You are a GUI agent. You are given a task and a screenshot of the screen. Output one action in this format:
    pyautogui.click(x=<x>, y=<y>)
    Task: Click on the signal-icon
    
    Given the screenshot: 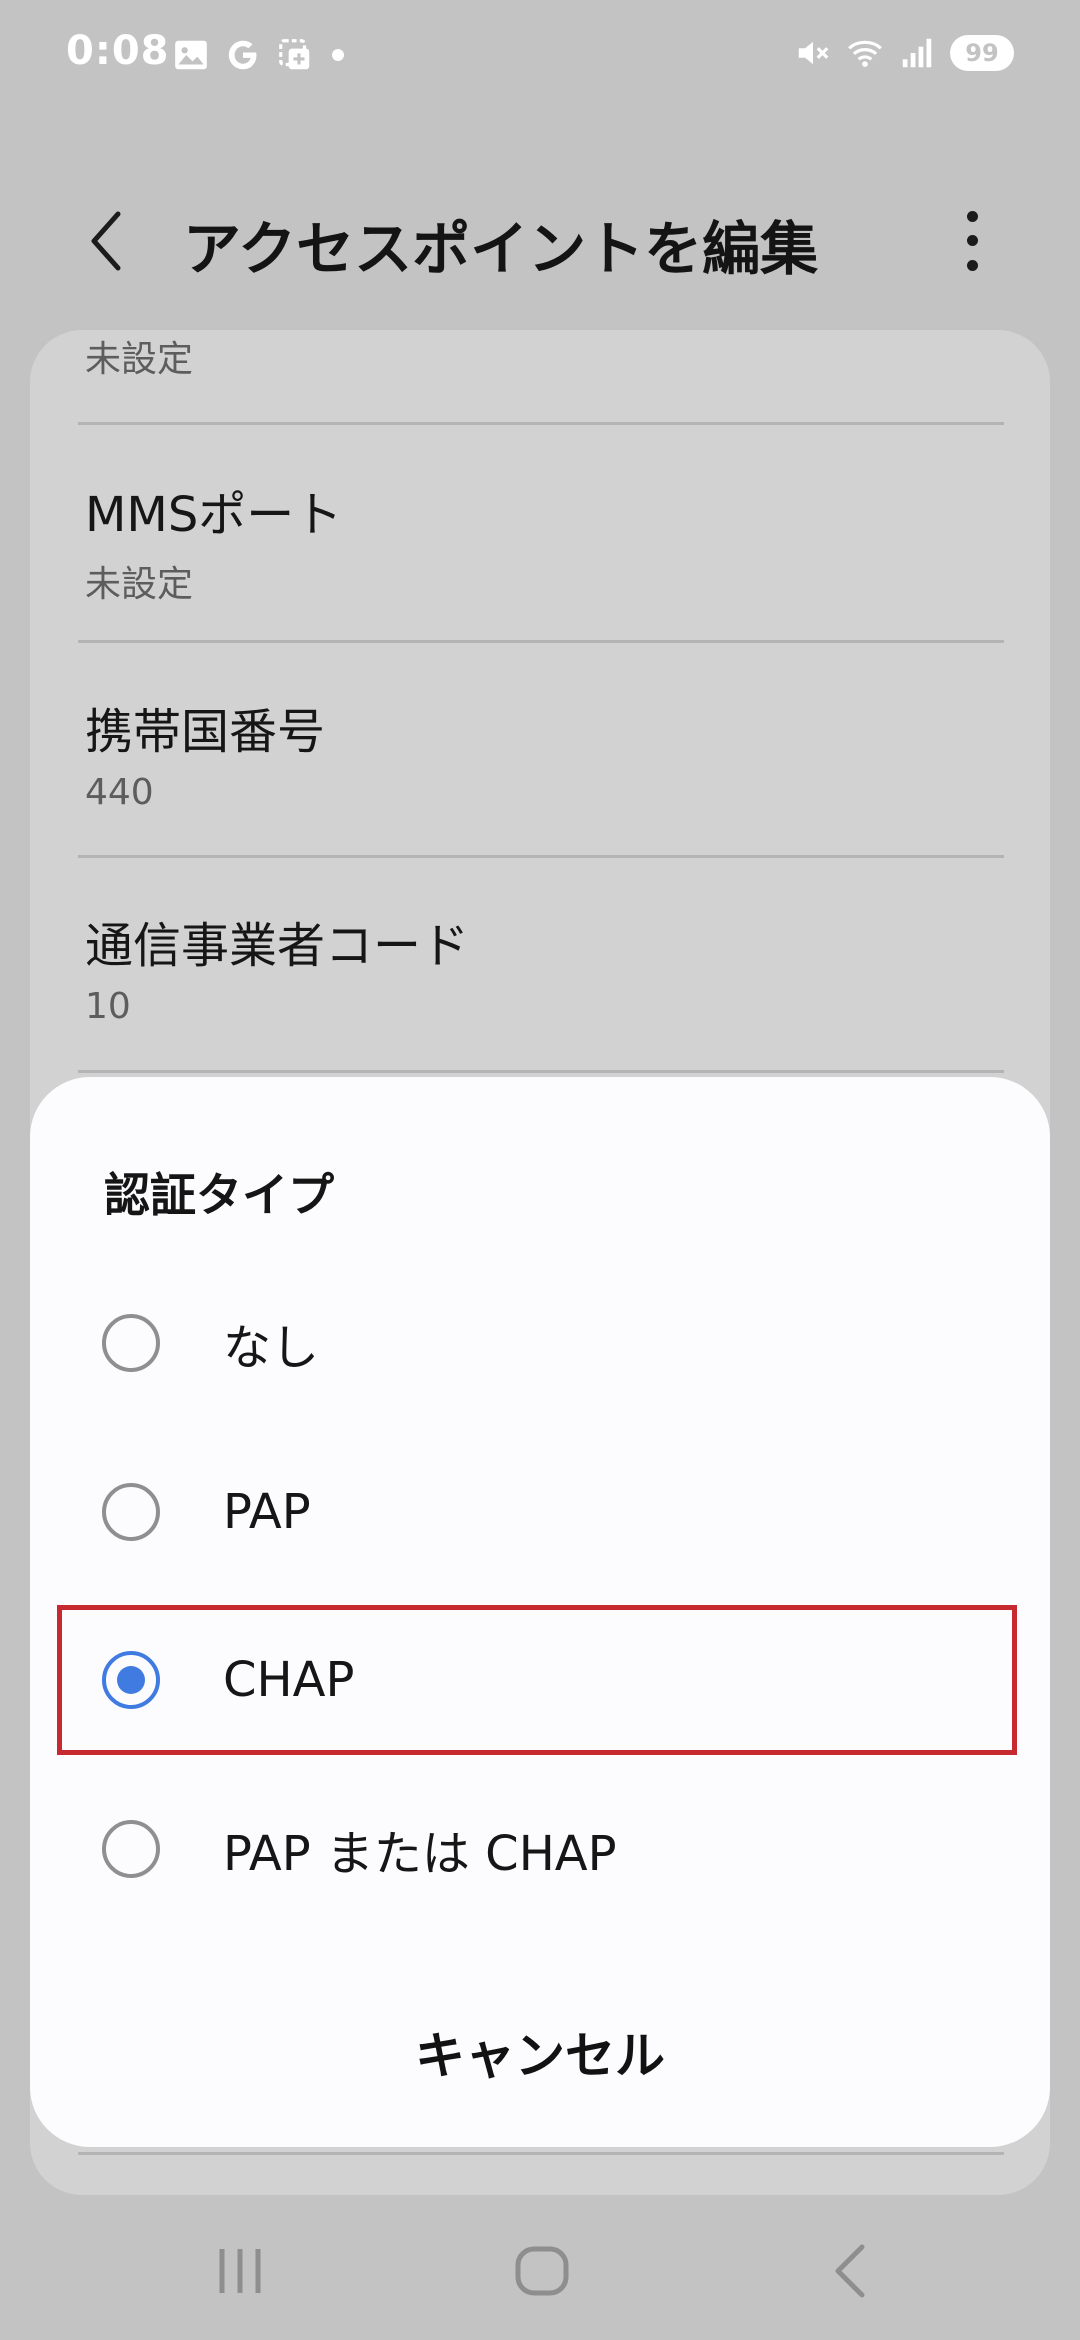 What is the action you would take?
    pyautogui.click(x=917, y=53)
    